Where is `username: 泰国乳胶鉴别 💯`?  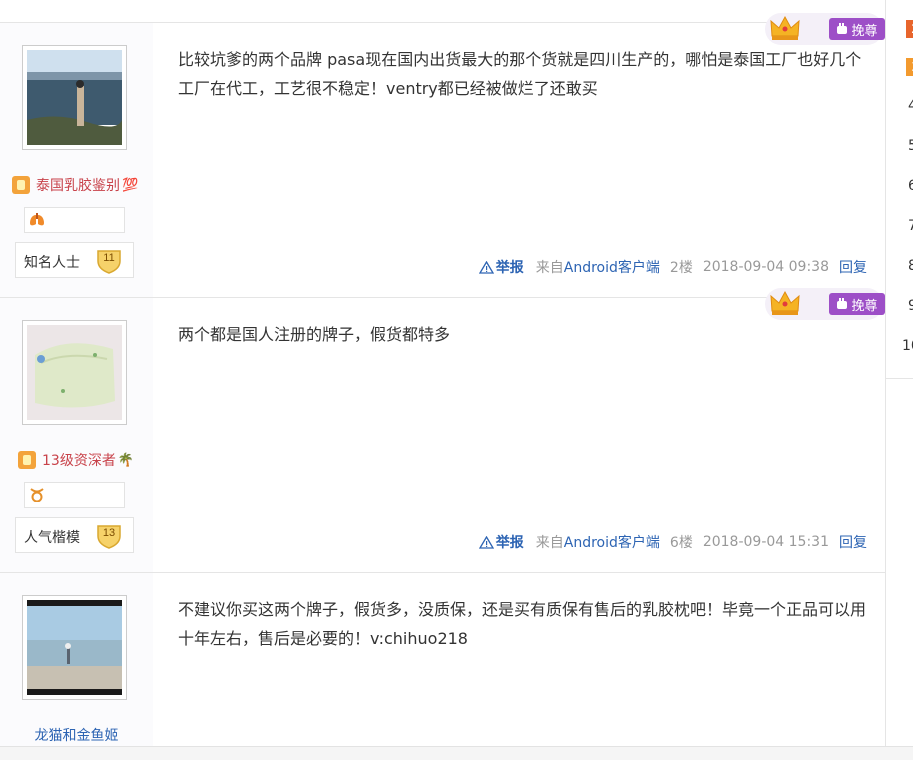
username: 泰国乳胶鉴别 💯 is located at coordinates (75, 185).